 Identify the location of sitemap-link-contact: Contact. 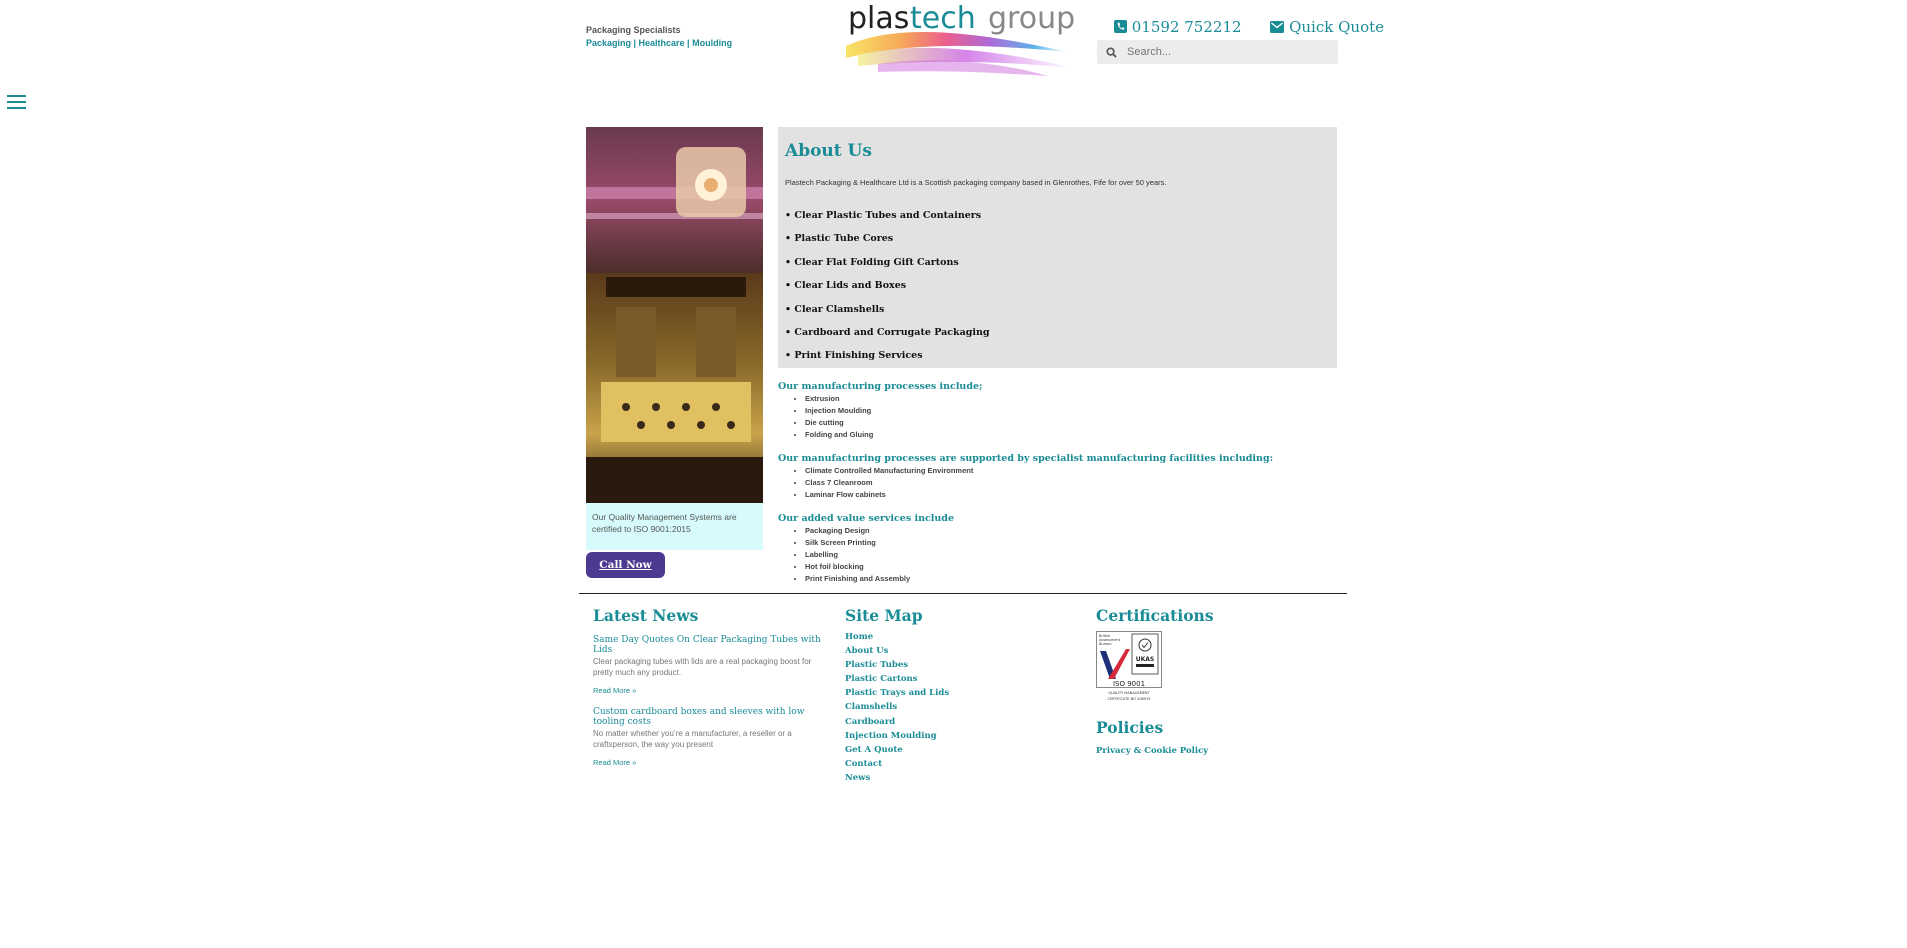
(897, 766).